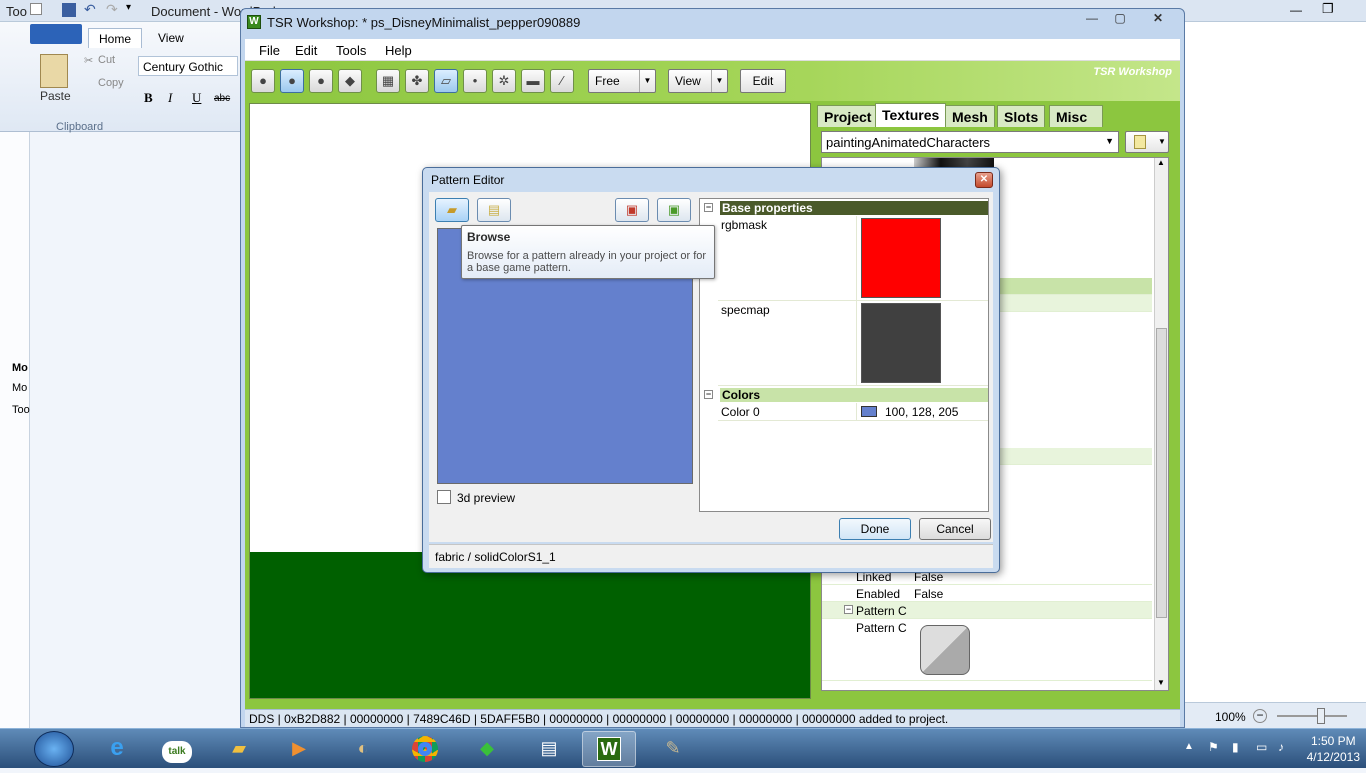 This screenshot has height=773, width=1366. What do you see at coordinates (1147, 142) in the screenshot?
I see `material-options-button: ▼` at bounding box center [1147, 142].